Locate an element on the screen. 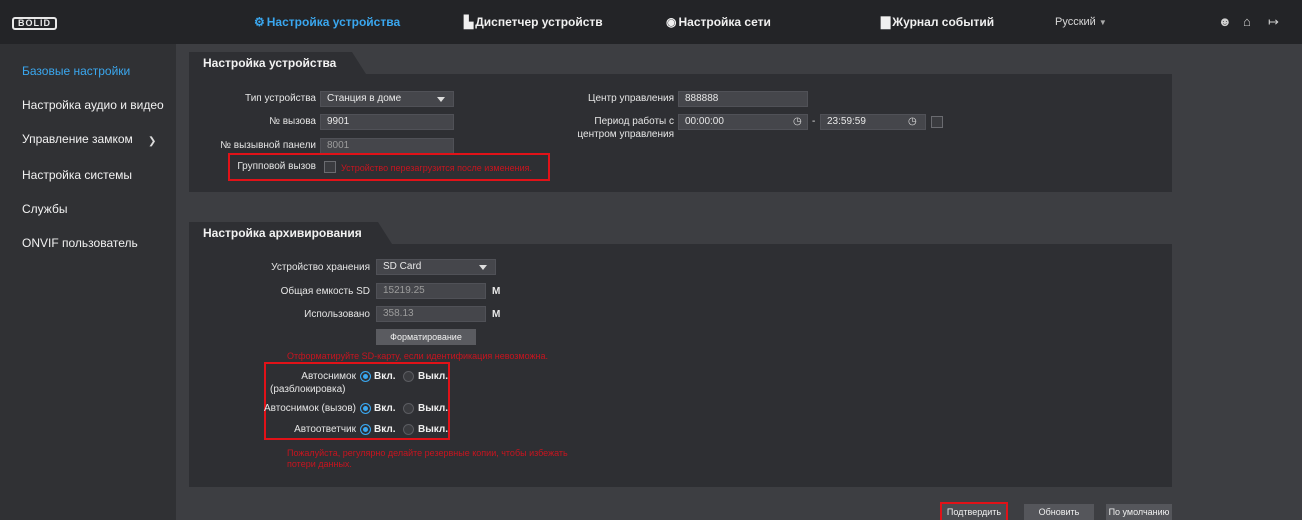  refresh-button: Обновить is located at coordinates (1059, 512).